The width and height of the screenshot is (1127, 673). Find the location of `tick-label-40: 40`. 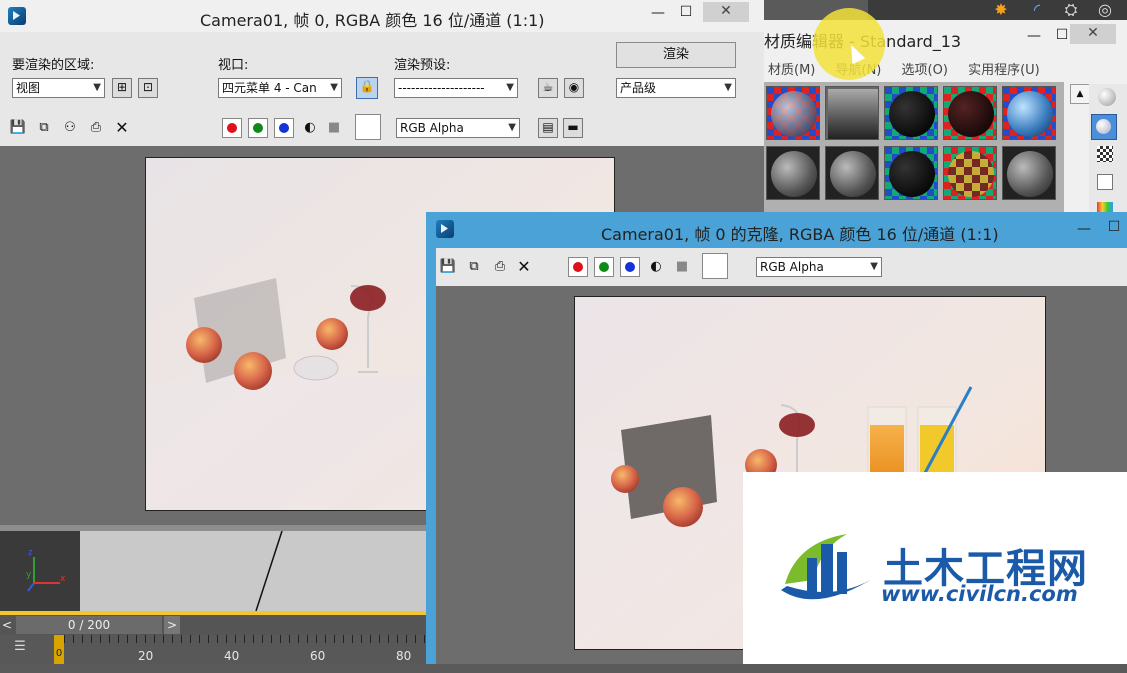

tick-label-40: 40 is located at coordinates (232, 656).